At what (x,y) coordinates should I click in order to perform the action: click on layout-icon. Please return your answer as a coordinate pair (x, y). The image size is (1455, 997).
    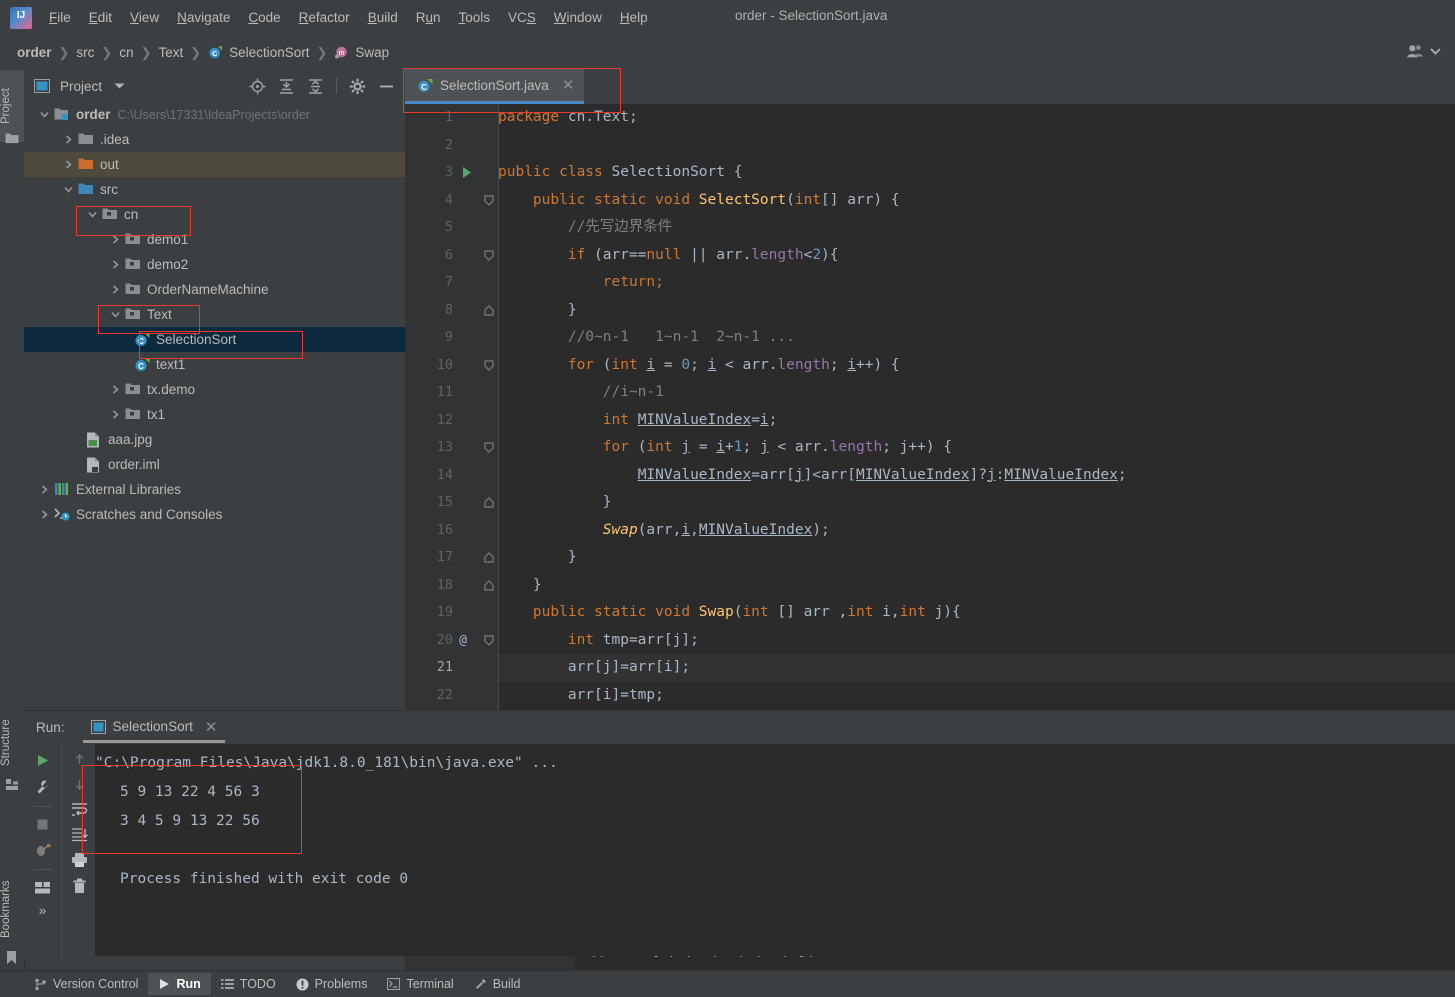
    Looking at the image, I should click on (42, 887).